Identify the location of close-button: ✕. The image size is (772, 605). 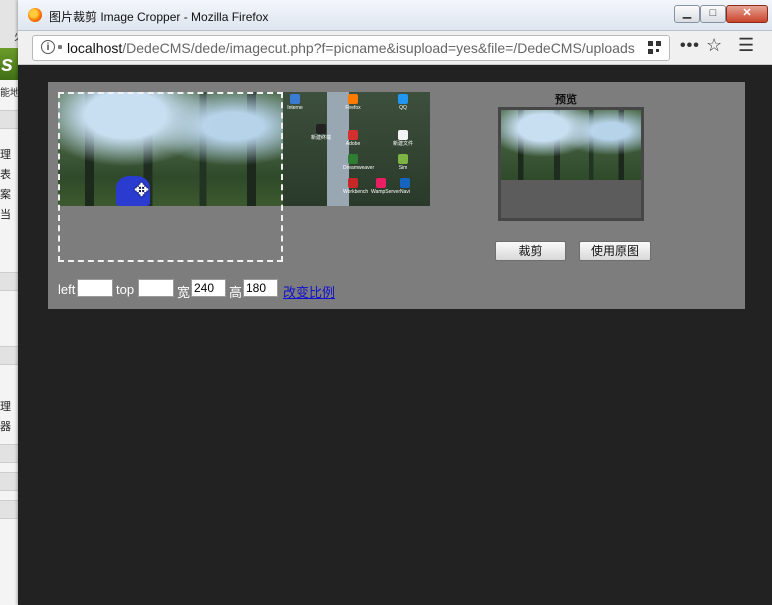
(747, 14).